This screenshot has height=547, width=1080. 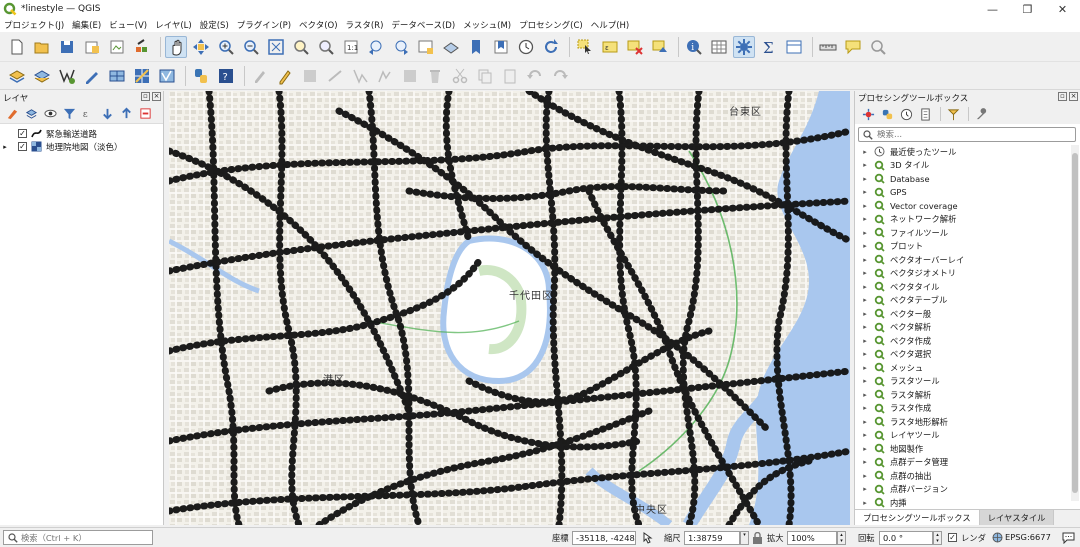 What do you see at coordinates (351, 47) in the screenshot?
I see `zoom-native-icon: 1:1` at bounding box center [351, 47].